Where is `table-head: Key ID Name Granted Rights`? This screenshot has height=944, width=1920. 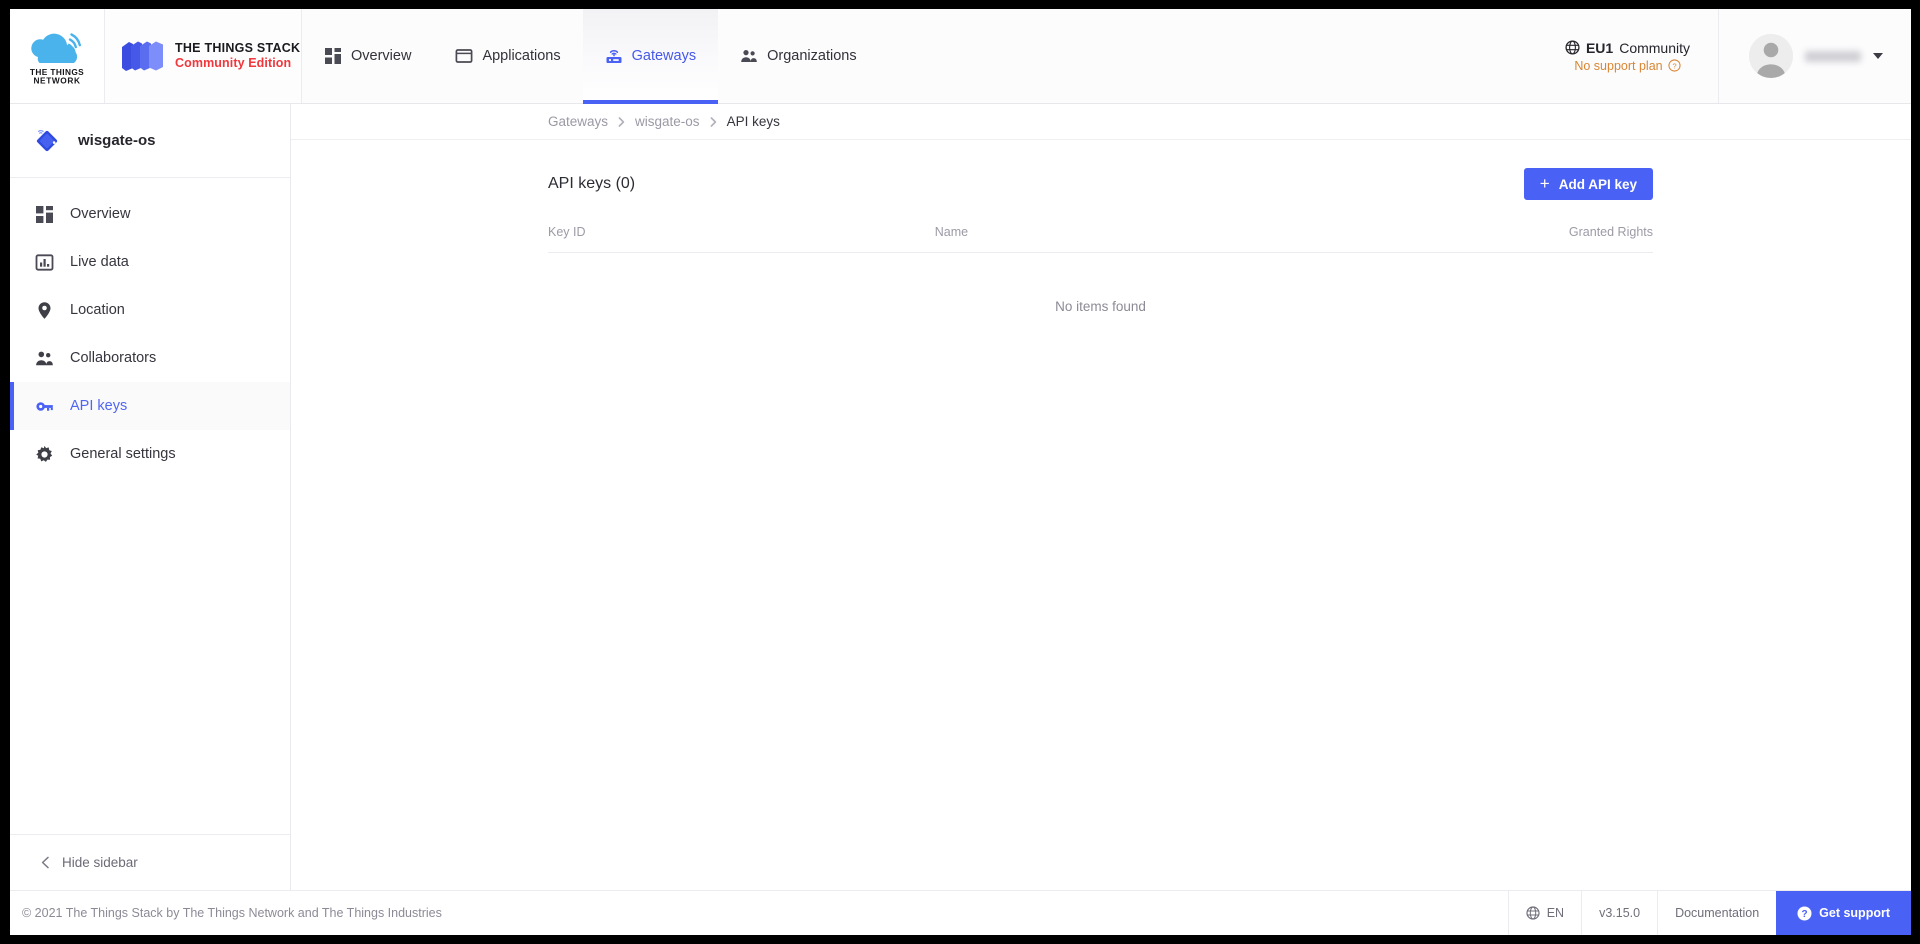
table-head: Key ID Name Granted Rights is located at coordinates (1100, 239).